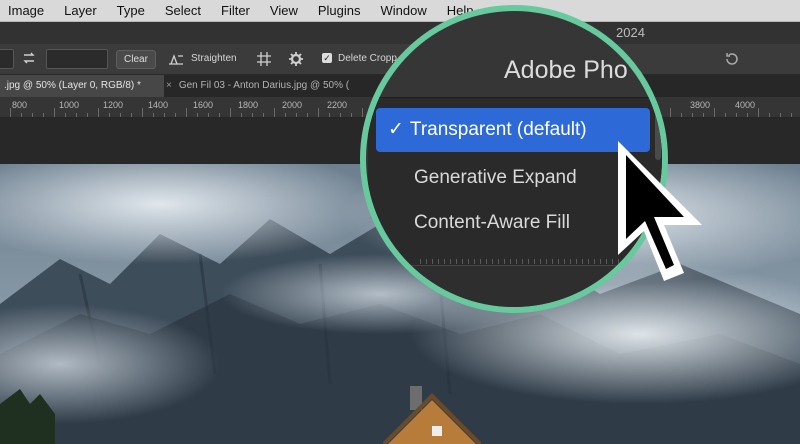  I want to click on menu-view: View, so click(284, 10).